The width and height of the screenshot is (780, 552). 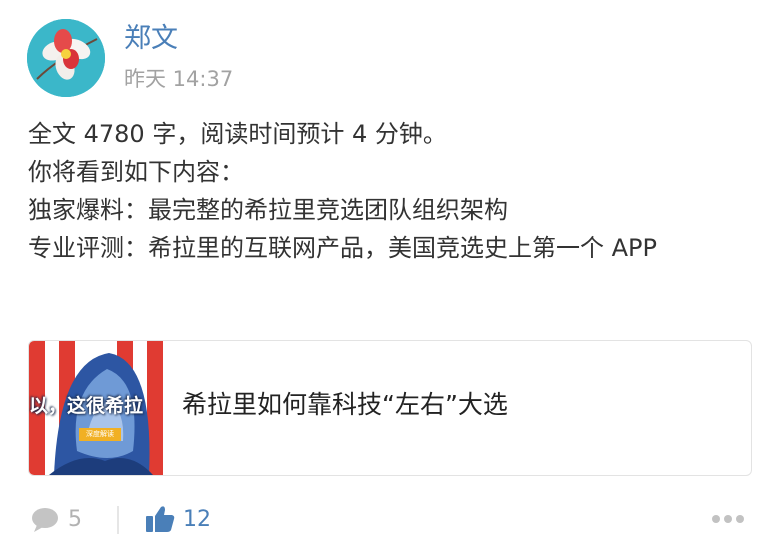 What do you see at coordinates (197, 520) in the screenshot?
I see `like-count: 12` at bounding box center [197, 520].